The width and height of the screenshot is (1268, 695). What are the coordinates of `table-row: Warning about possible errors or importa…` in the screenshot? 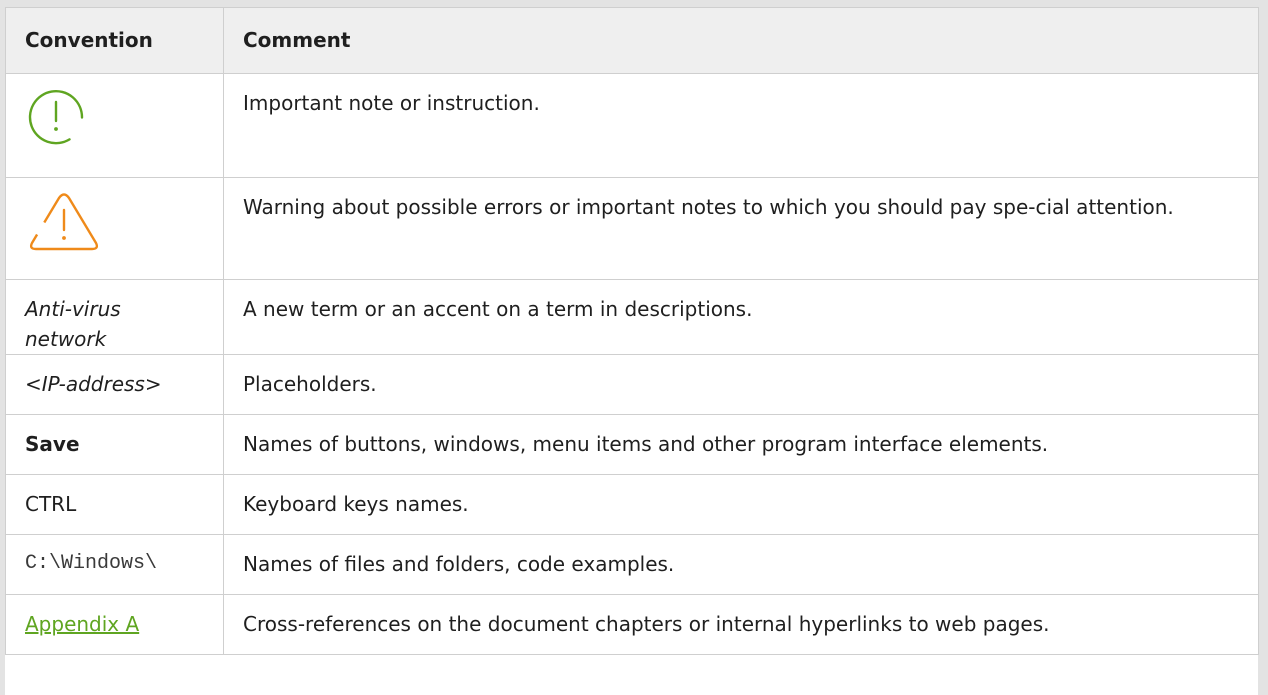 It's located at (632, 228).